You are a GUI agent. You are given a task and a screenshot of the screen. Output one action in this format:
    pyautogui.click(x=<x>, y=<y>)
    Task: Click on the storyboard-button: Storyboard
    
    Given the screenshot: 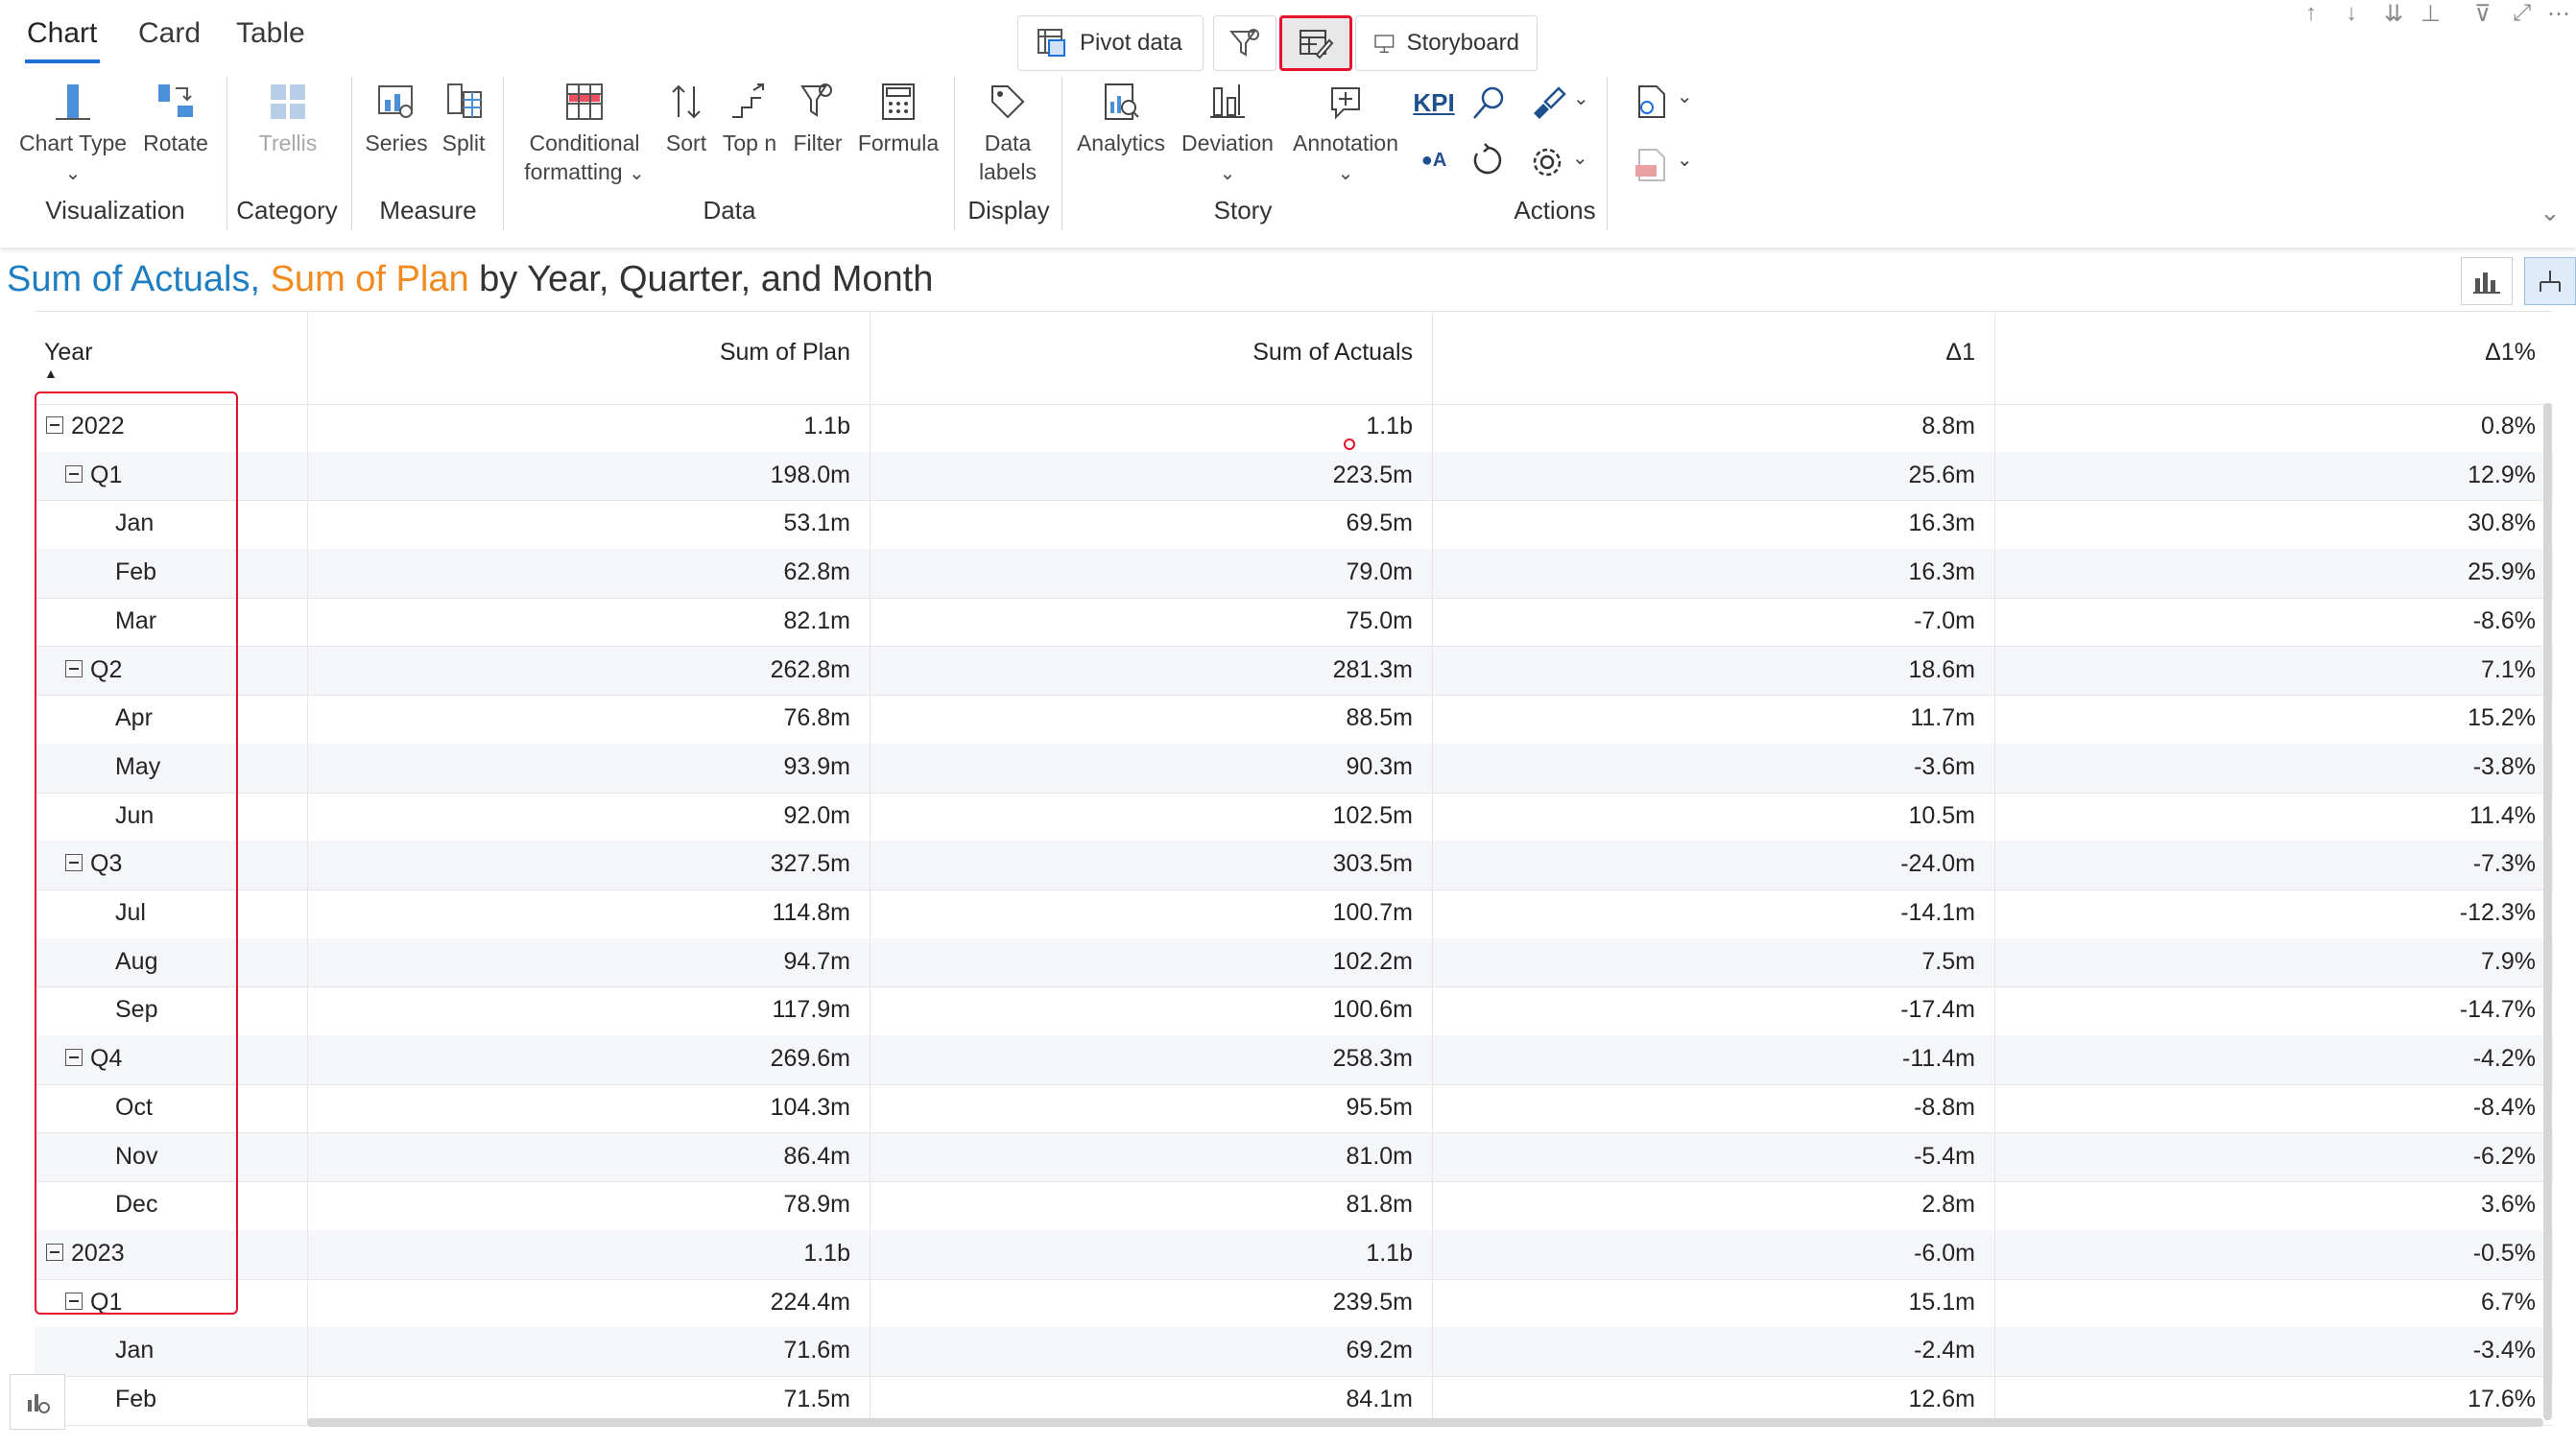 What is the action you would take?
    pyautogui.click(x=1446, y=43)
    